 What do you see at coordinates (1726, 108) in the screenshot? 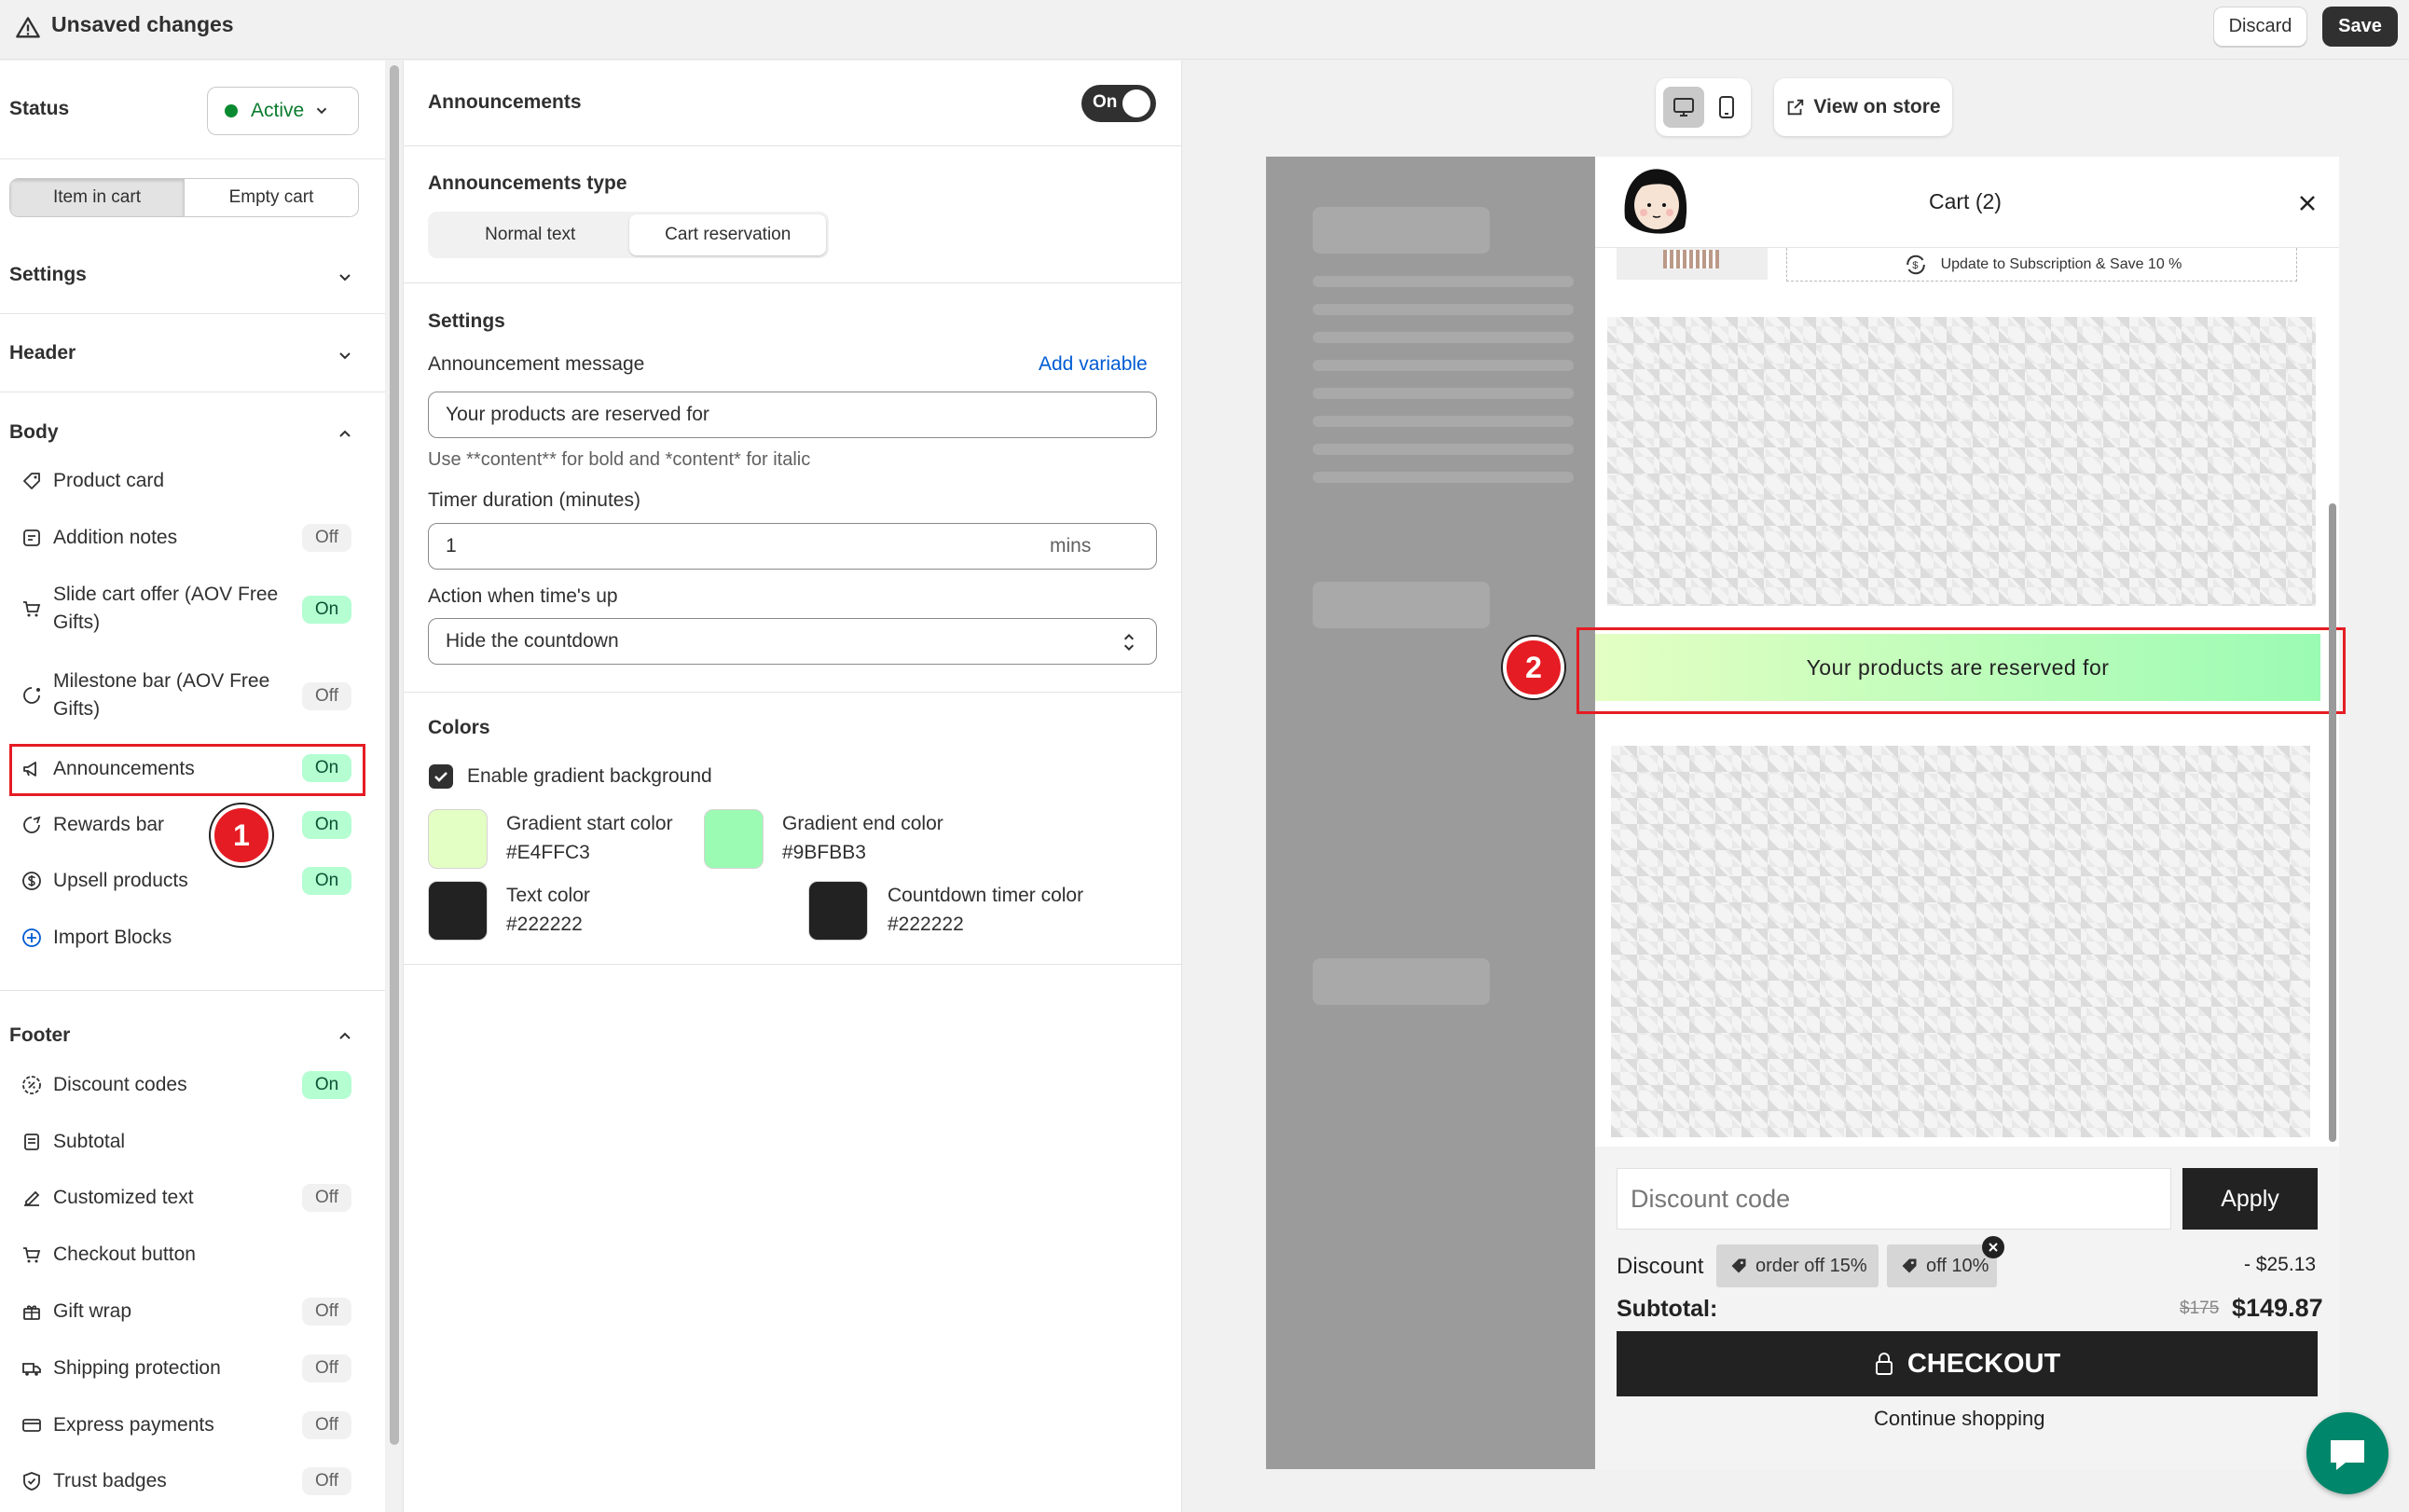
I see `mobile-view-button` at bounding box center [1726, 108].